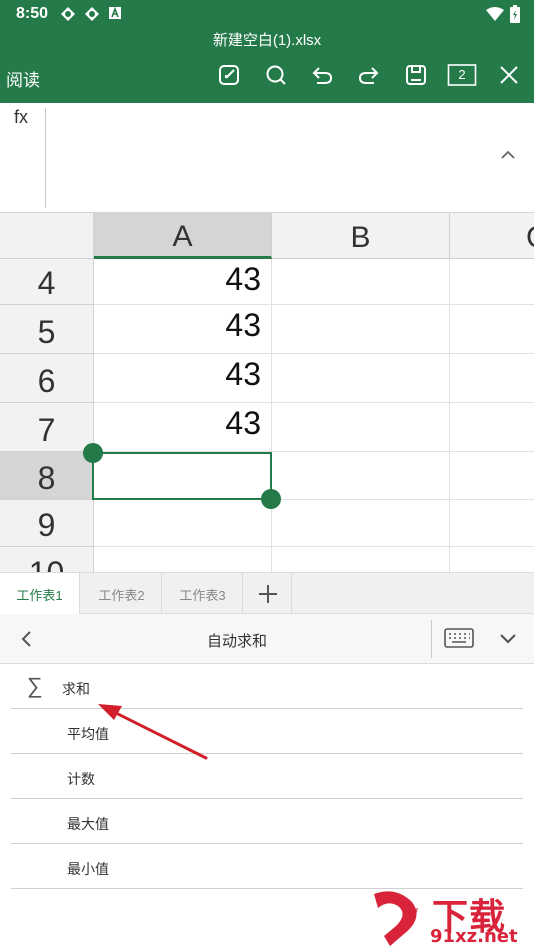  Describe the element at coordinates (361, 476) in the screenshot. I see `cell-b8` at that location.